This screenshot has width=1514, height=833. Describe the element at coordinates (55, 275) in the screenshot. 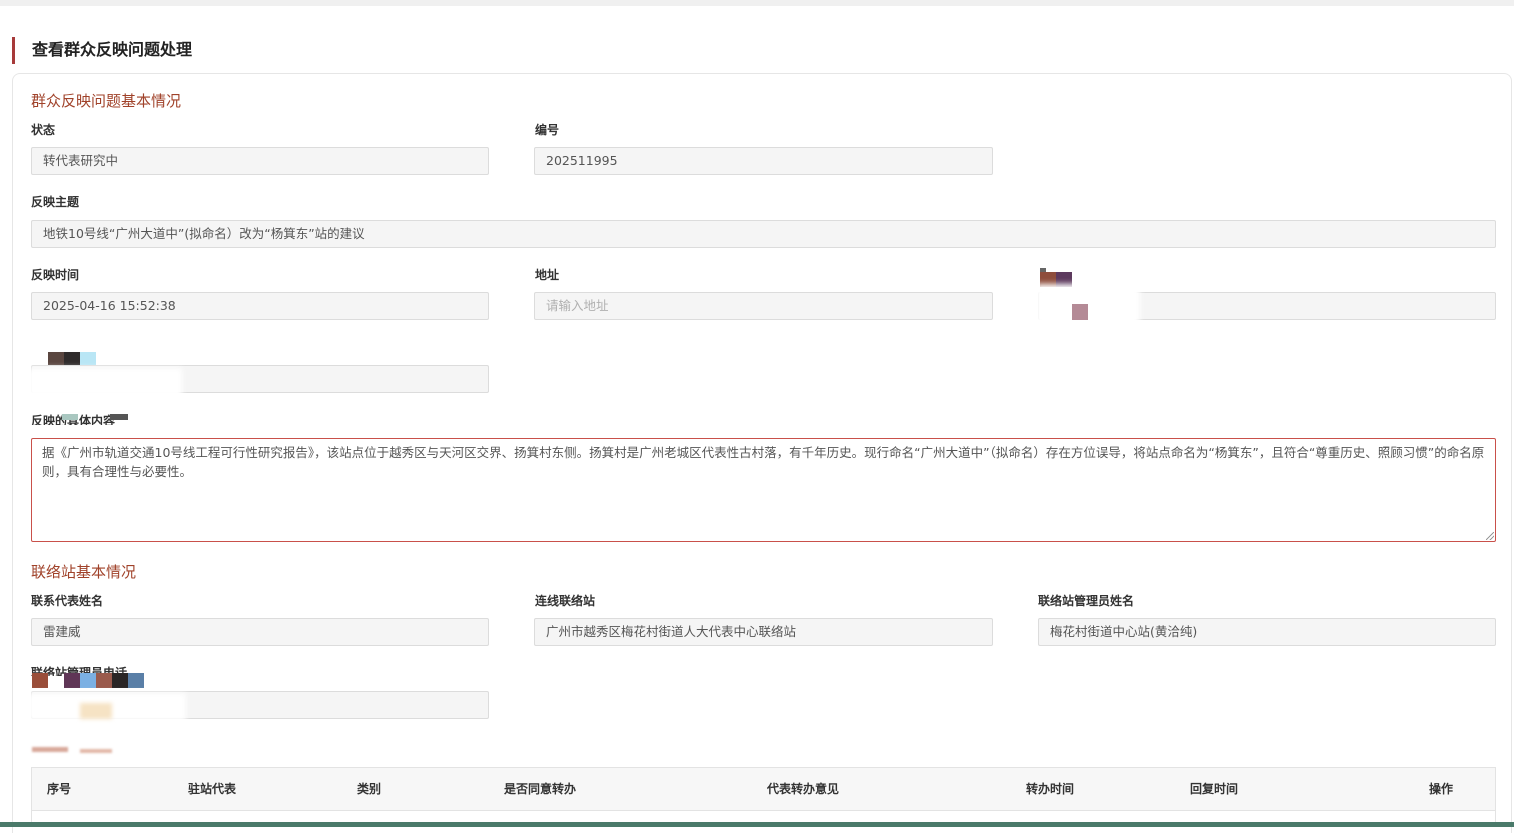

I see `time-label: 反映时间` at that location.